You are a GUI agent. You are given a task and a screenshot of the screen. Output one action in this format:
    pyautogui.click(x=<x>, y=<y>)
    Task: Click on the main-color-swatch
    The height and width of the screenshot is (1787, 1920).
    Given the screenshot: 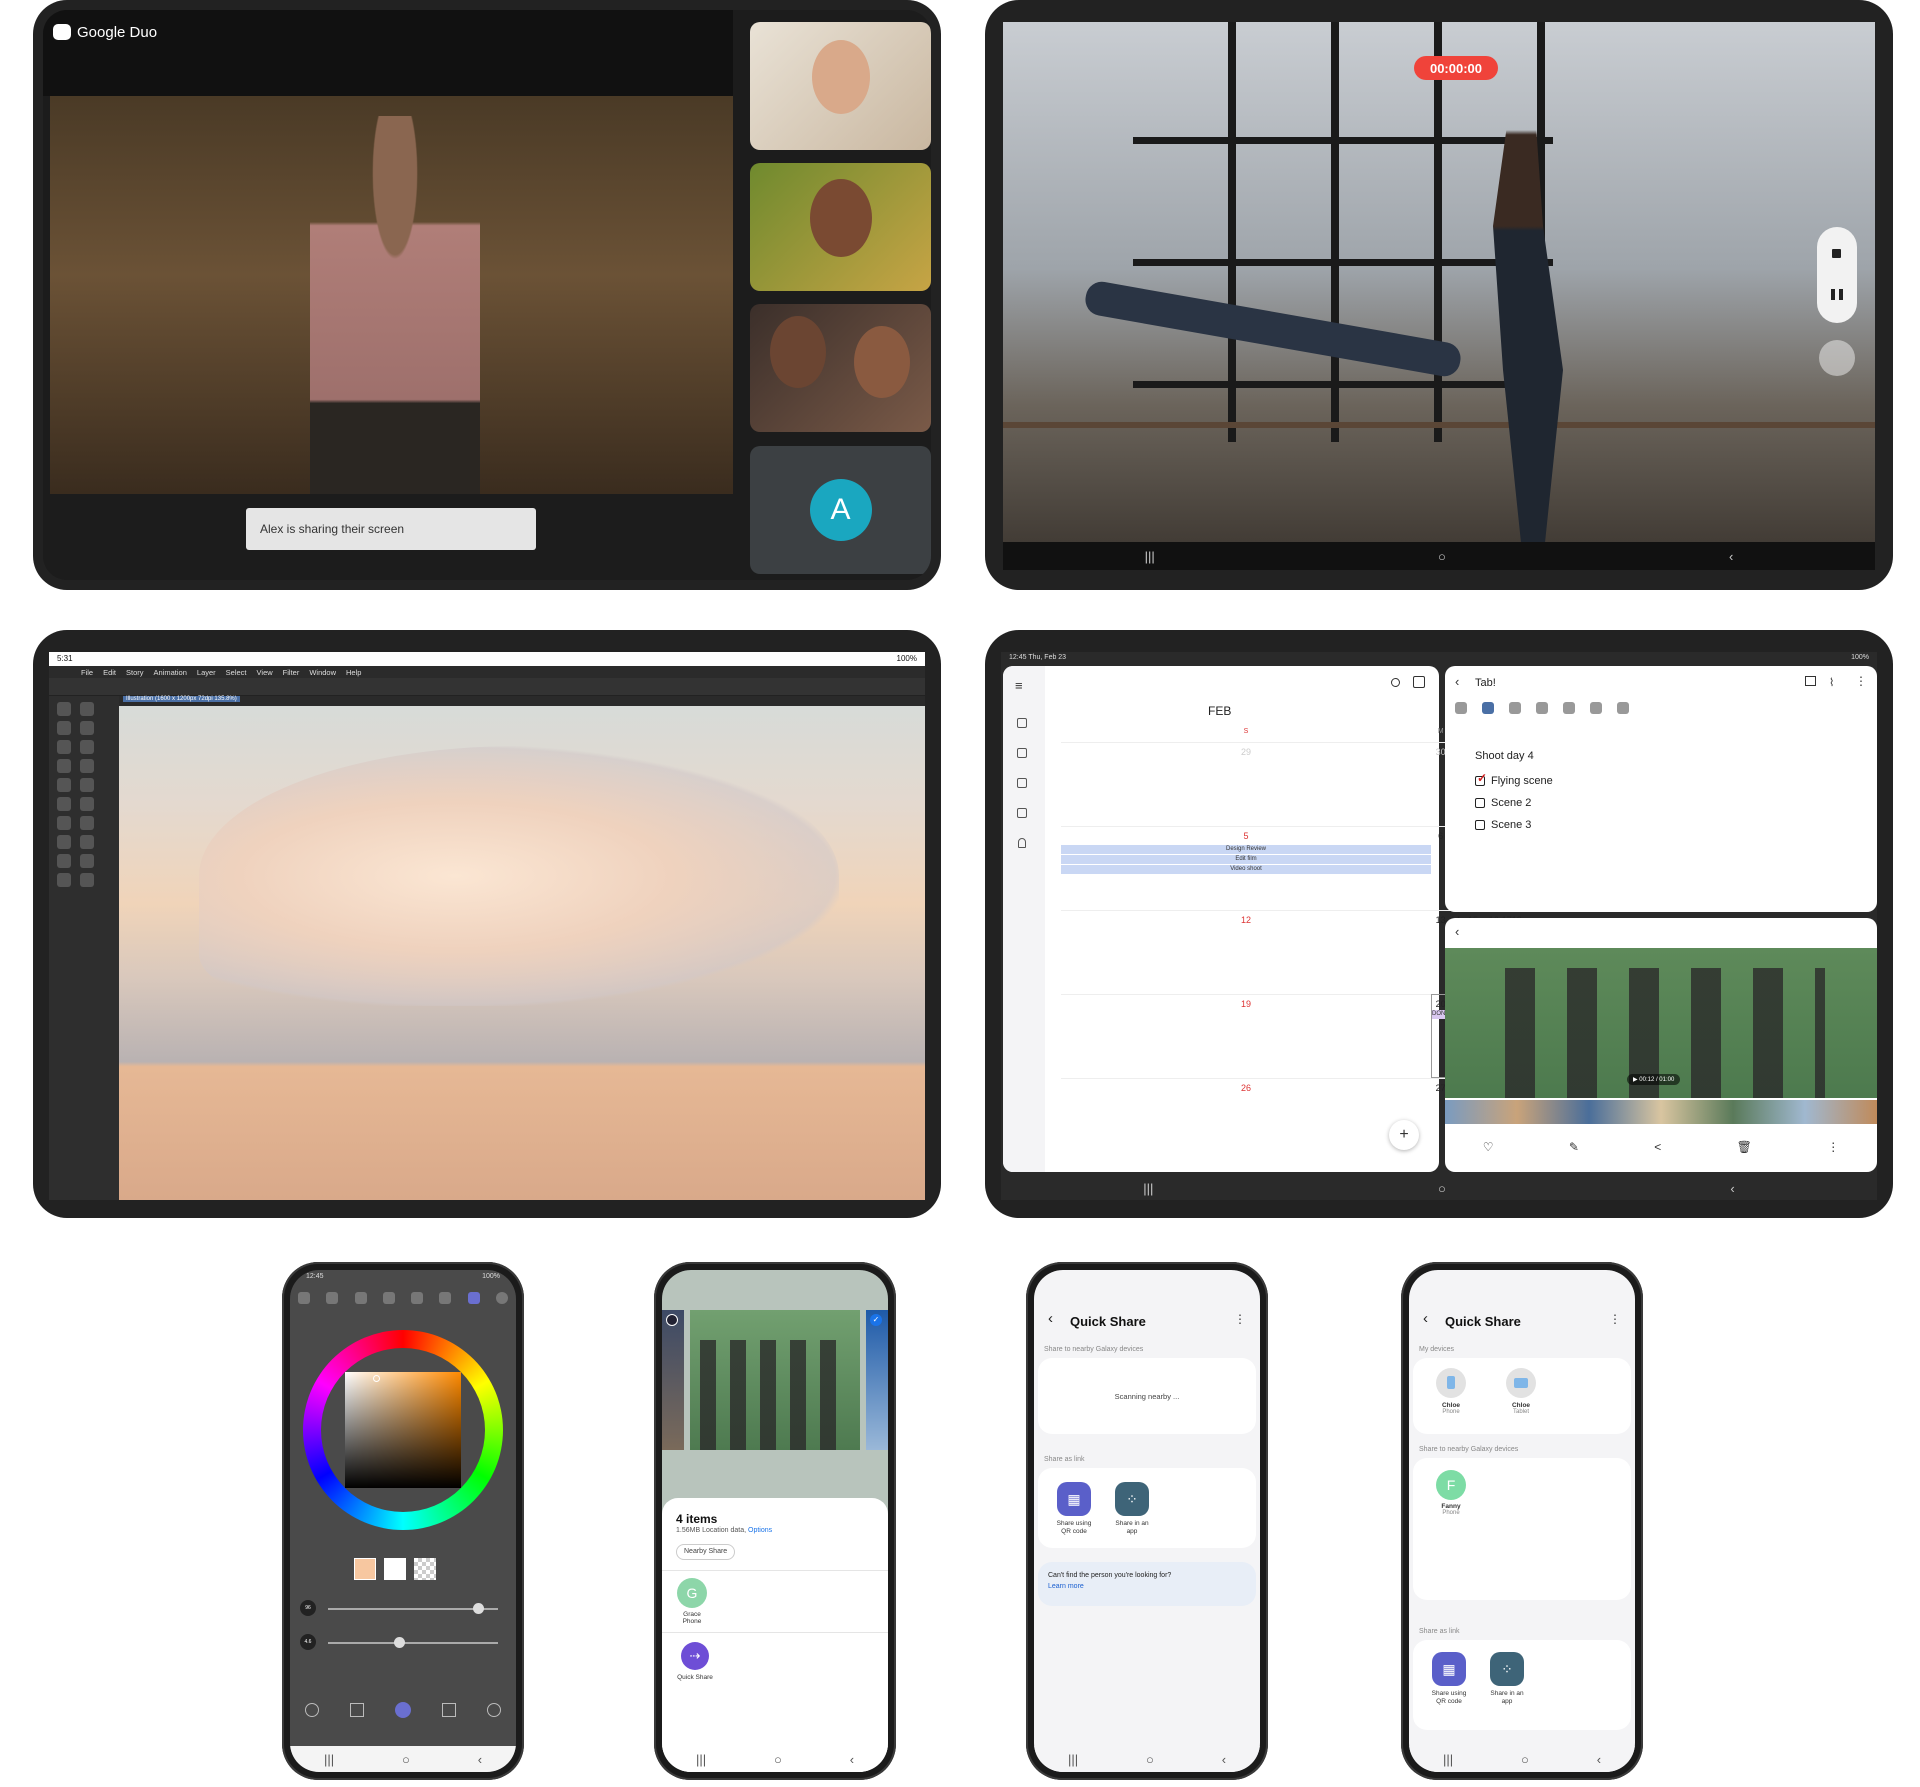 What is the action you would take?
    pyautogui.click(x=365, y=1569)
    